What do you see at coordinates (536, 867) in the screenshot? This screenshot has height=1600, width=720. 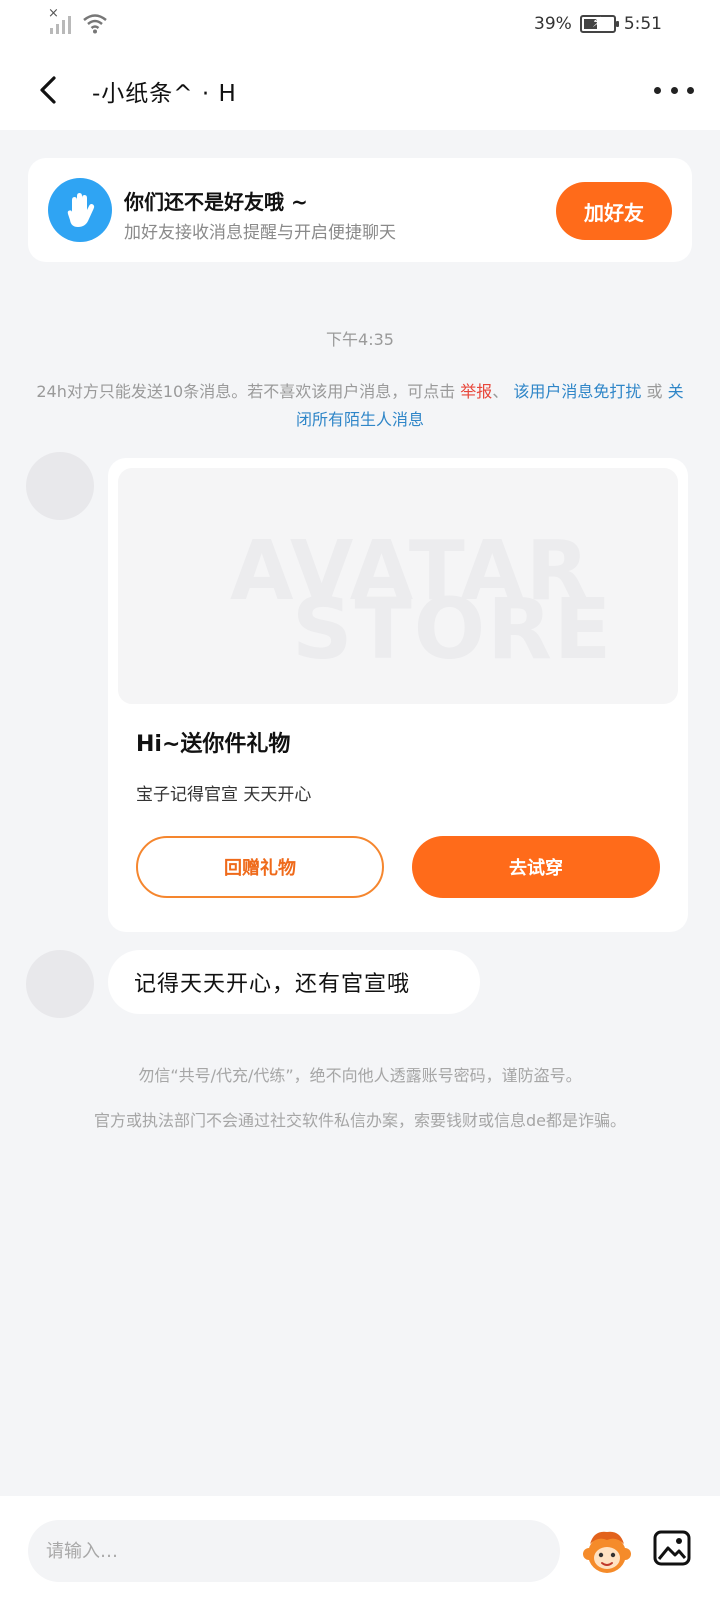 I see `try-on-button: 去试穿` at bounding box center [536, 867].